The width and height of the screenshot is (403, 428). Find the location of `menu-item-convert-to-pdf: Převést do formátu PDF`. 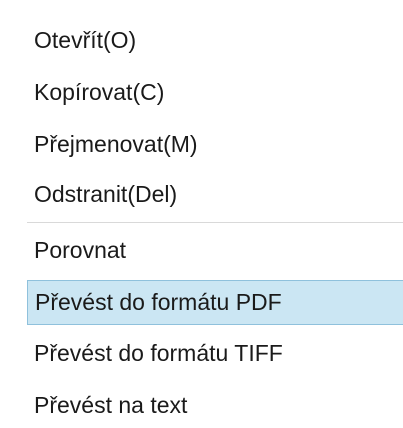

menu-item-convert-to-pdf: Převést do formátu PDF is located at coordinates (215, 302).